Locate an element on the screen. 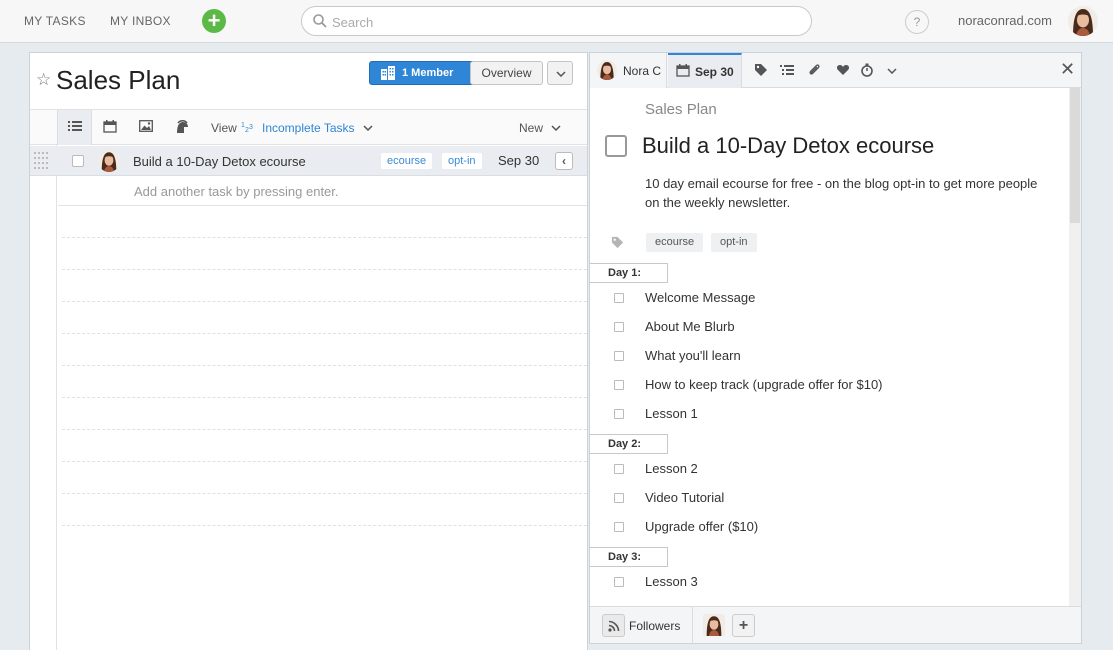 This screenshot has height=650, width=1113. subtask-name: What you'll learn is located at coordinates (693, 355).